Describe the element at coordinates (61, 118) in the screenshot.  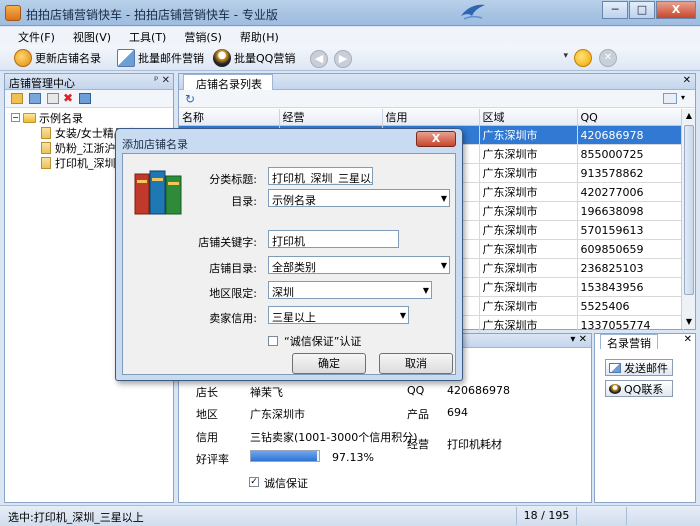
I see `tree-label: 示例名录` at that location.